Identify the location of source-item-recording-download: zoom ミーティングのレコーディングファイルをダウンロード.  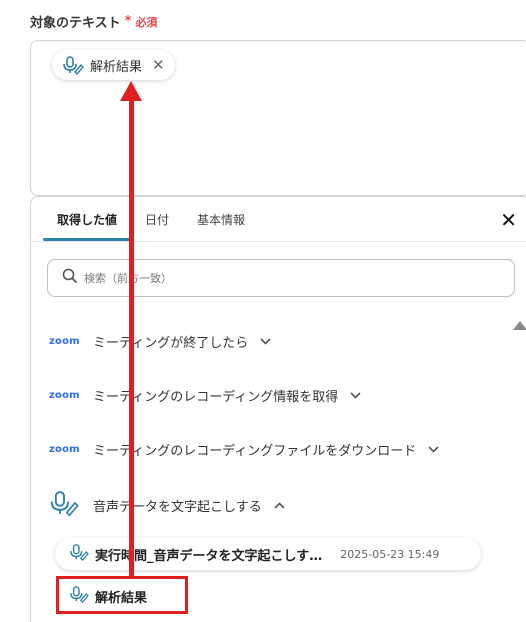
(244, 449).